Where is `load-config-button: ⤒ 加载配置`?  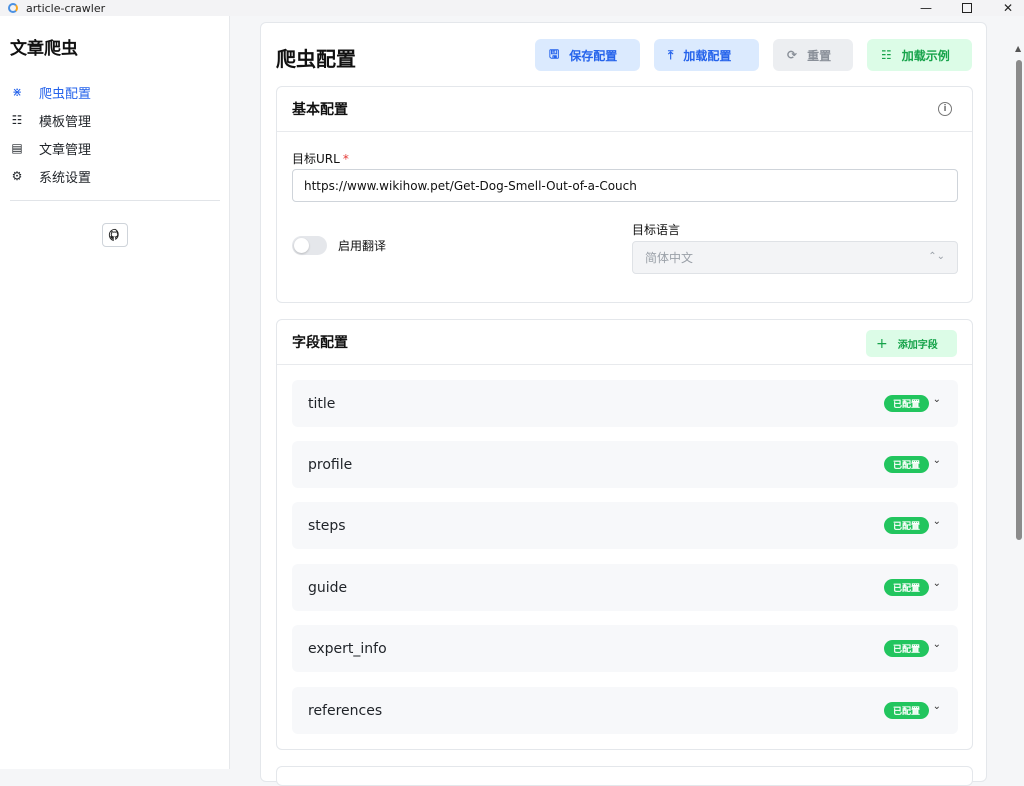
load-config-button: ⤒ 加载配置 is located at coordinates (706, 55).